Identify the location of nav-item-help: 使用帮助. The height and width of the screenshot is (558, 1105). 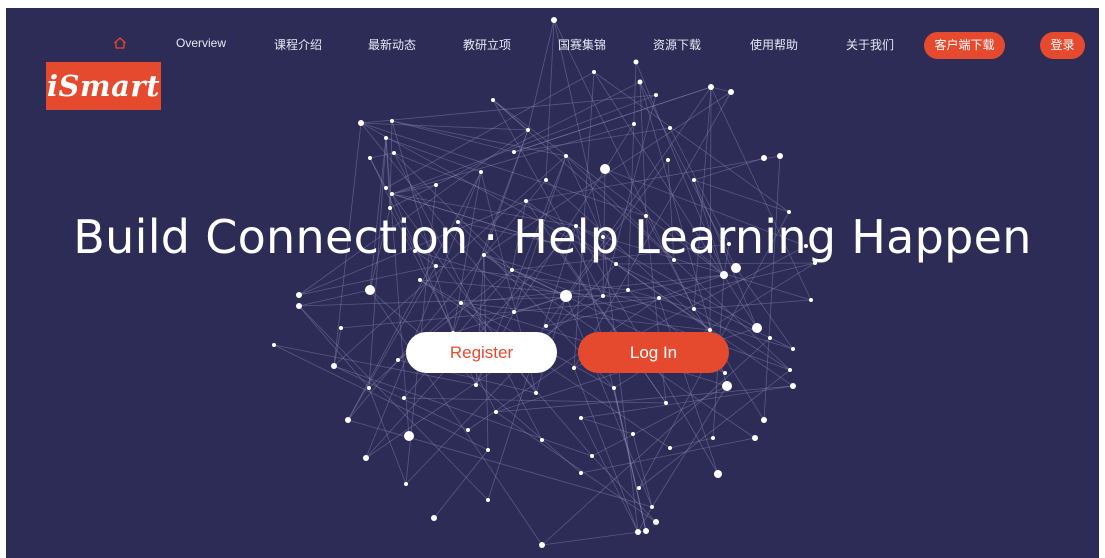
(774, 44).